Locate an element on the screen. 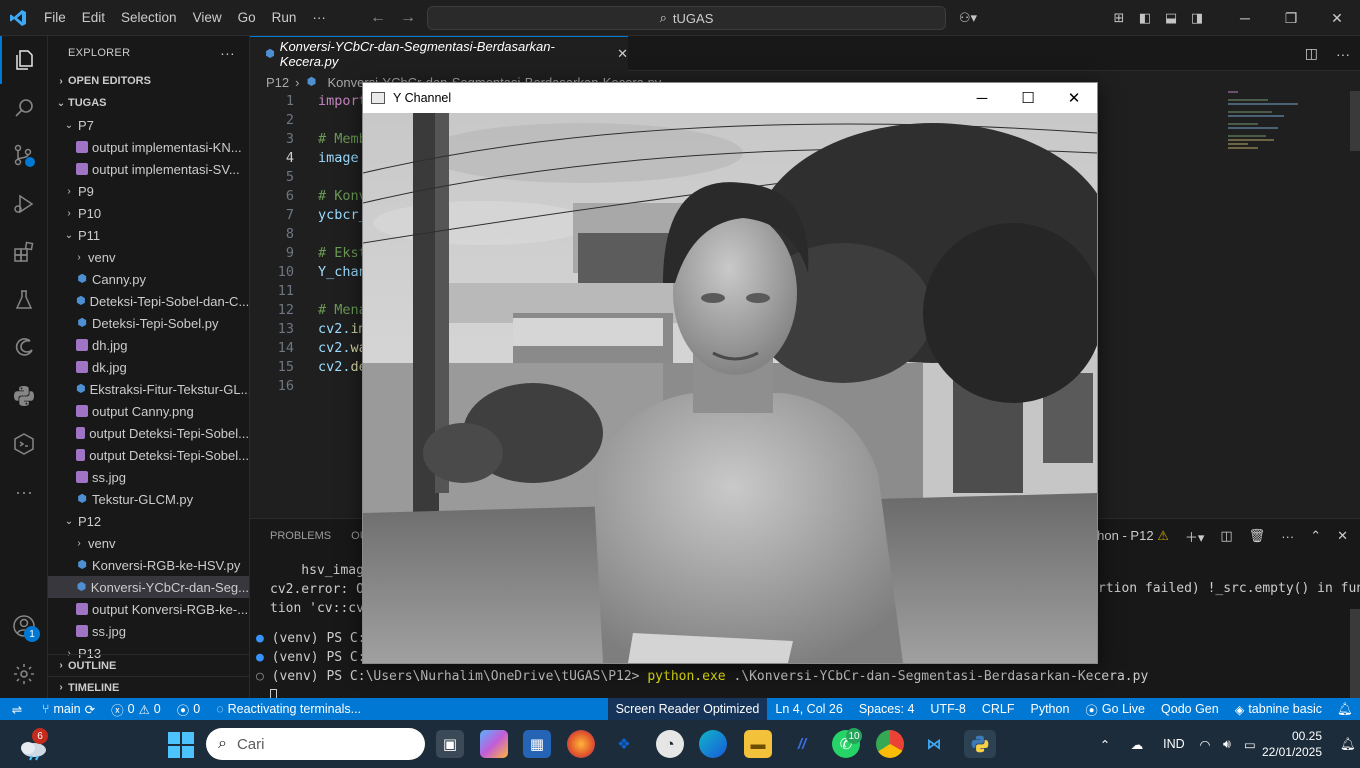  menu-view: View is located at coordinates (207, 18).